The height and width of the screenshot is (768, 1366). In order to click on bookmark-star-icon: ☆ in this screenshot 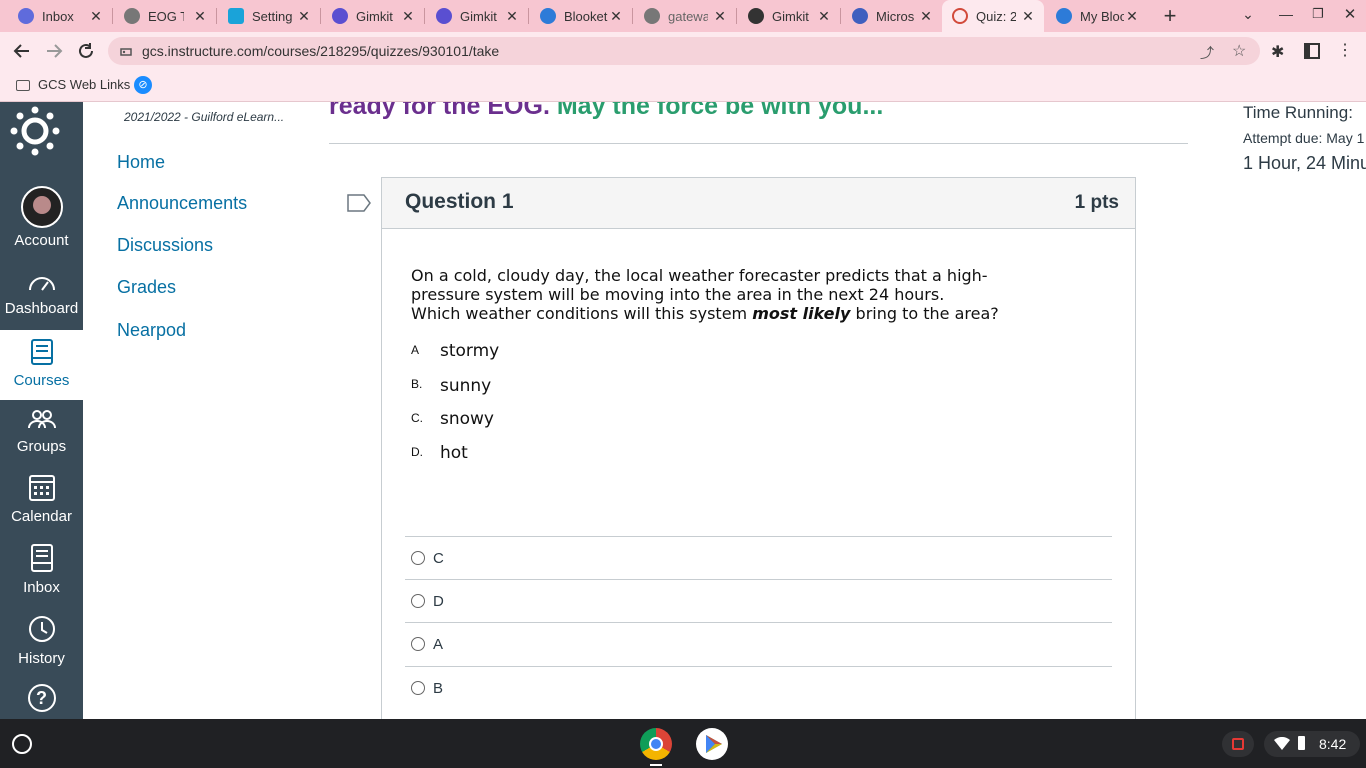, I will do `click(1240, 50)`.